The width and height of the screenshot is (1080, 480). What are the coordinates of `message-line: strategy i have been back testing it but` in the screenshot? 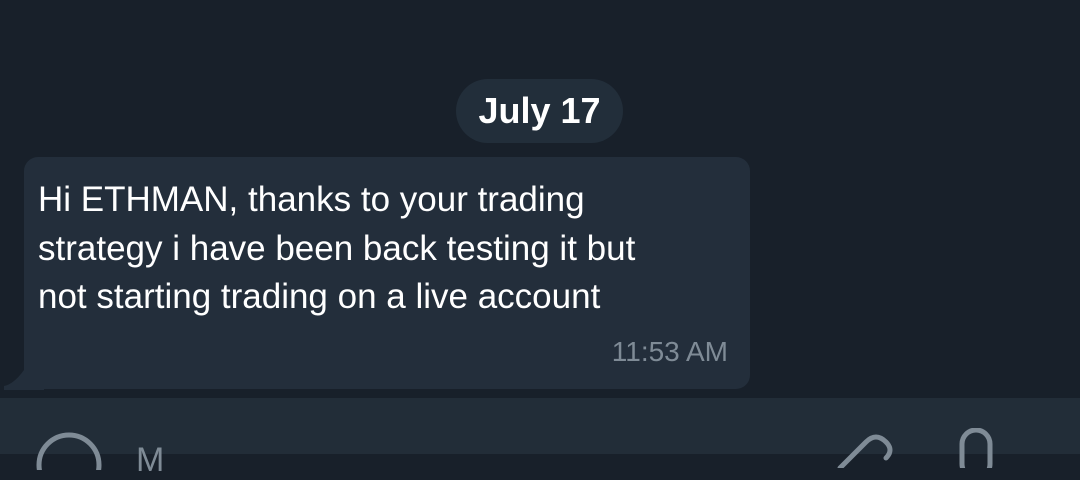 It's located at (337, 248).